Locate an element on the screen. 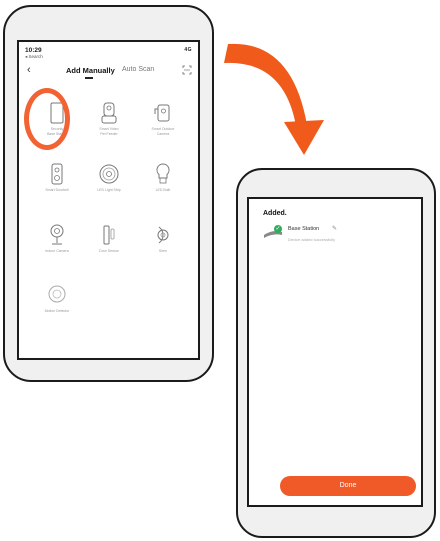 This screenshot has height=541, width=440. status-time: 10:29 is located at coordinates (33, 50).